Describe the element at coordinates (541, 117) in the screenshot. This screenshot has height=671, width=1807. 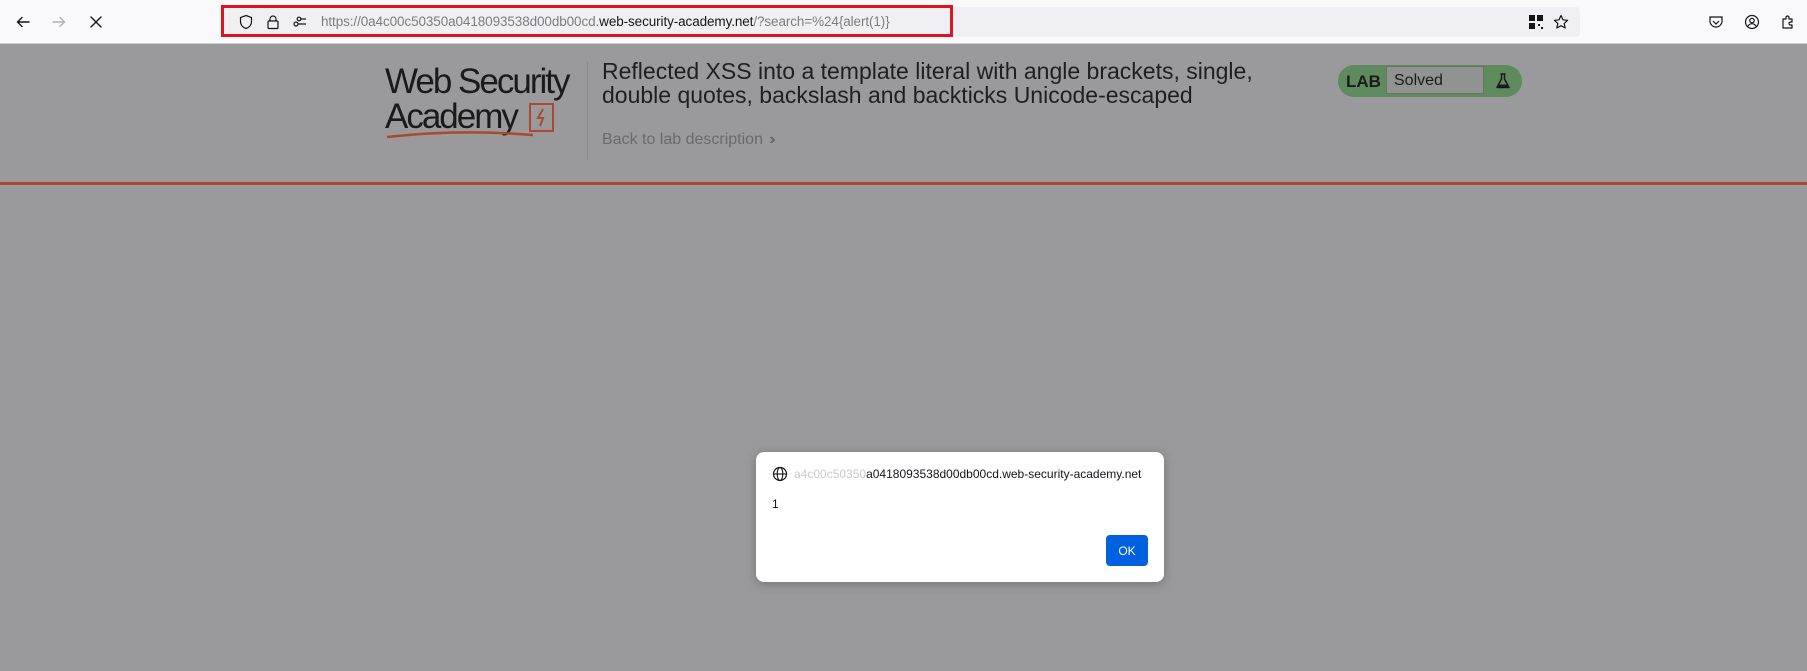
I see `logo-bolt-icon` at that location.